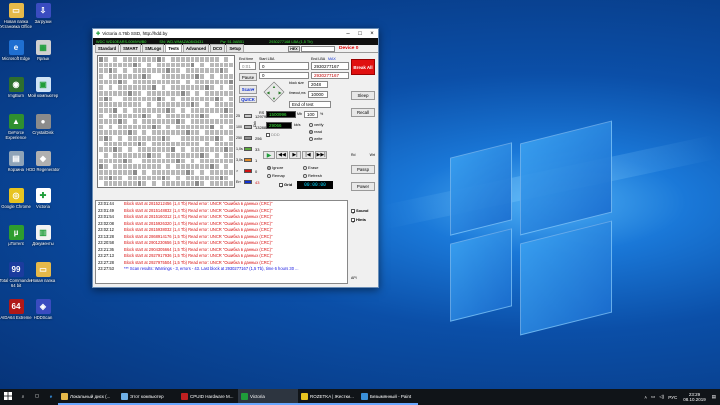 The image size is (720, 405). I want to click on sleep-button: Sleep, so click(363, 95).